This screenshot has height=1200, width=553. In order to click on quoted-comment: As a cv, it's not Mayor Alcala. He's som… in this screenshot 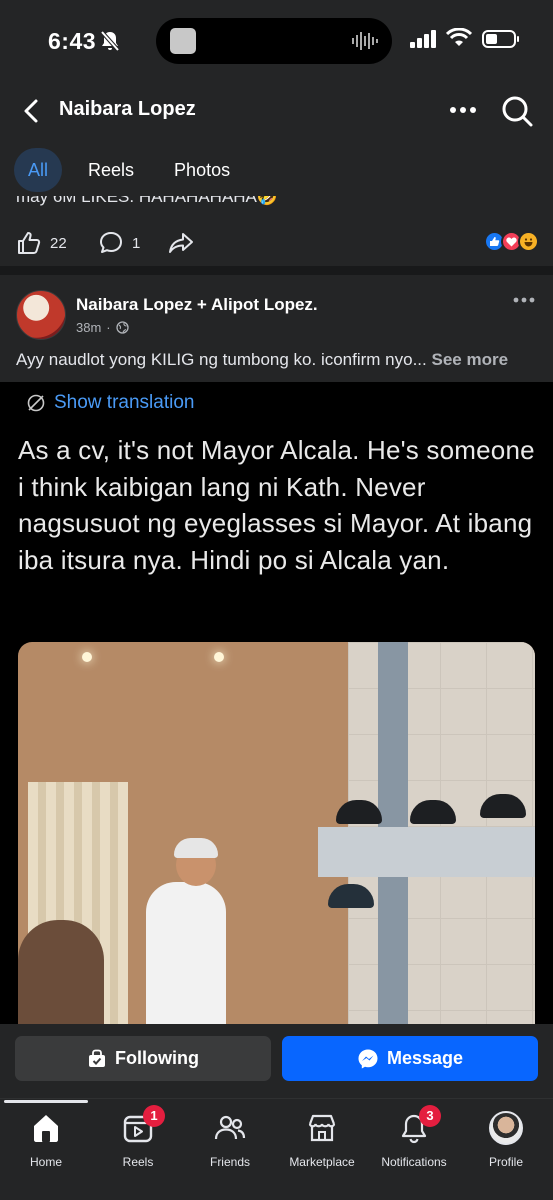, I will do `click(276, 505)`.